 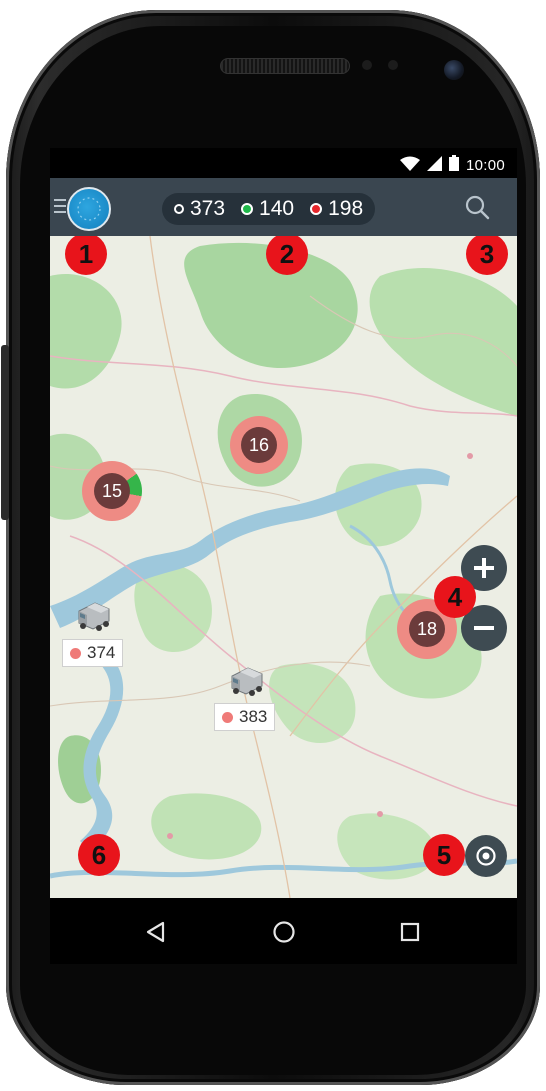 I want to click on vehicle-label: 383, so click(x=245, y=717).